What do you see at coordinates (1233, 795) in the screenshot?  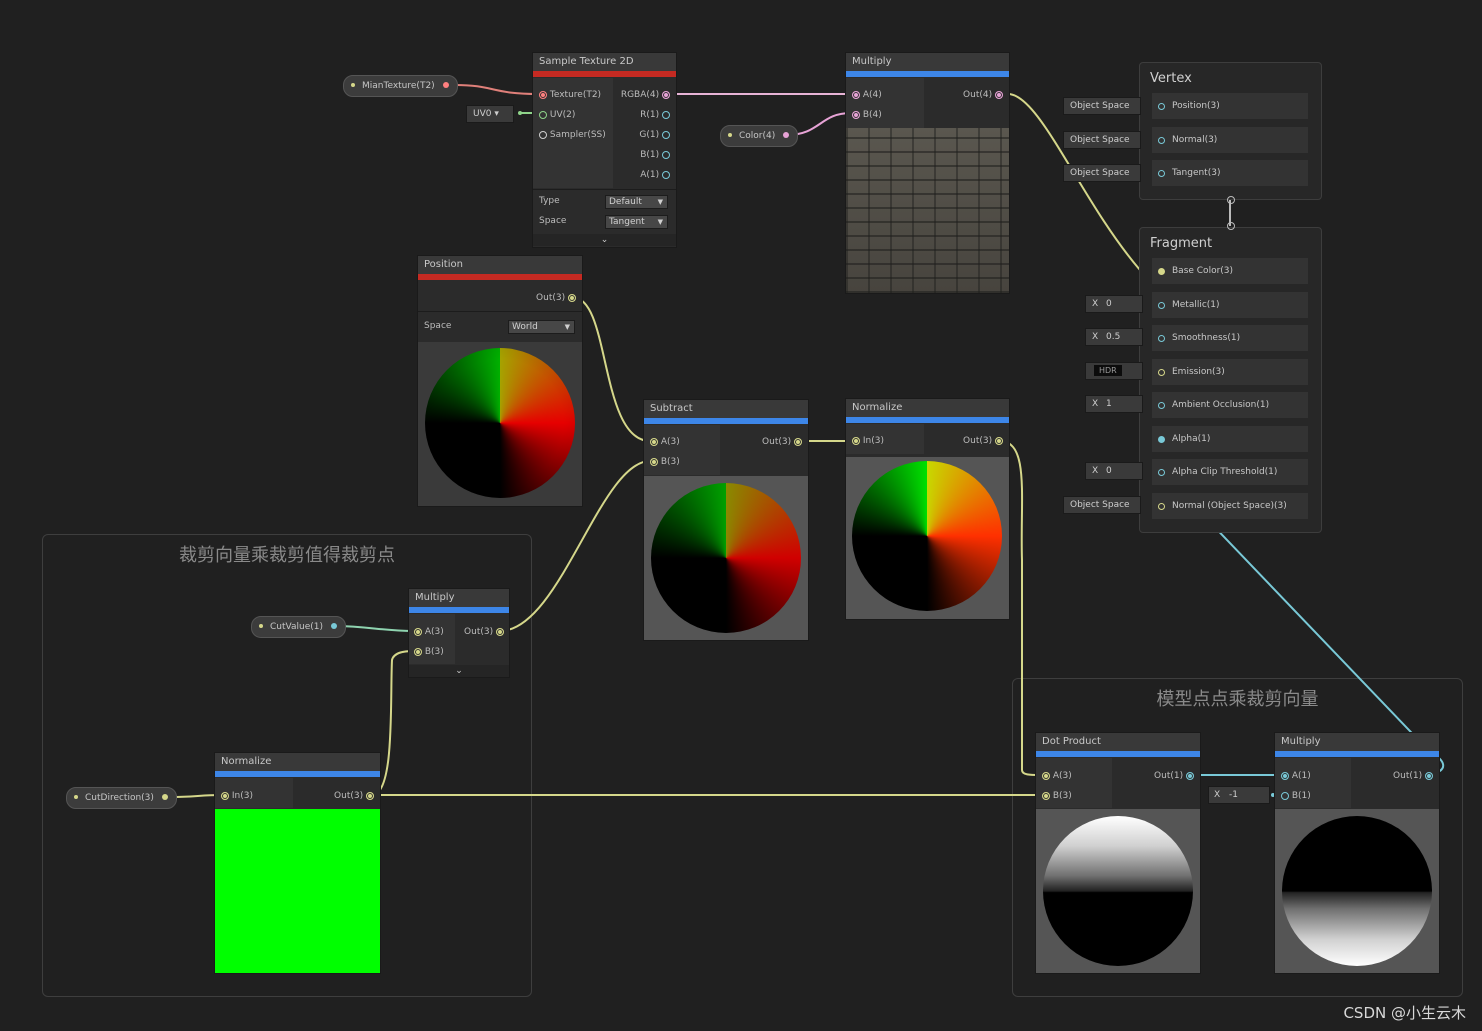 I see `value: -1` at bounding box center [1233, 795].